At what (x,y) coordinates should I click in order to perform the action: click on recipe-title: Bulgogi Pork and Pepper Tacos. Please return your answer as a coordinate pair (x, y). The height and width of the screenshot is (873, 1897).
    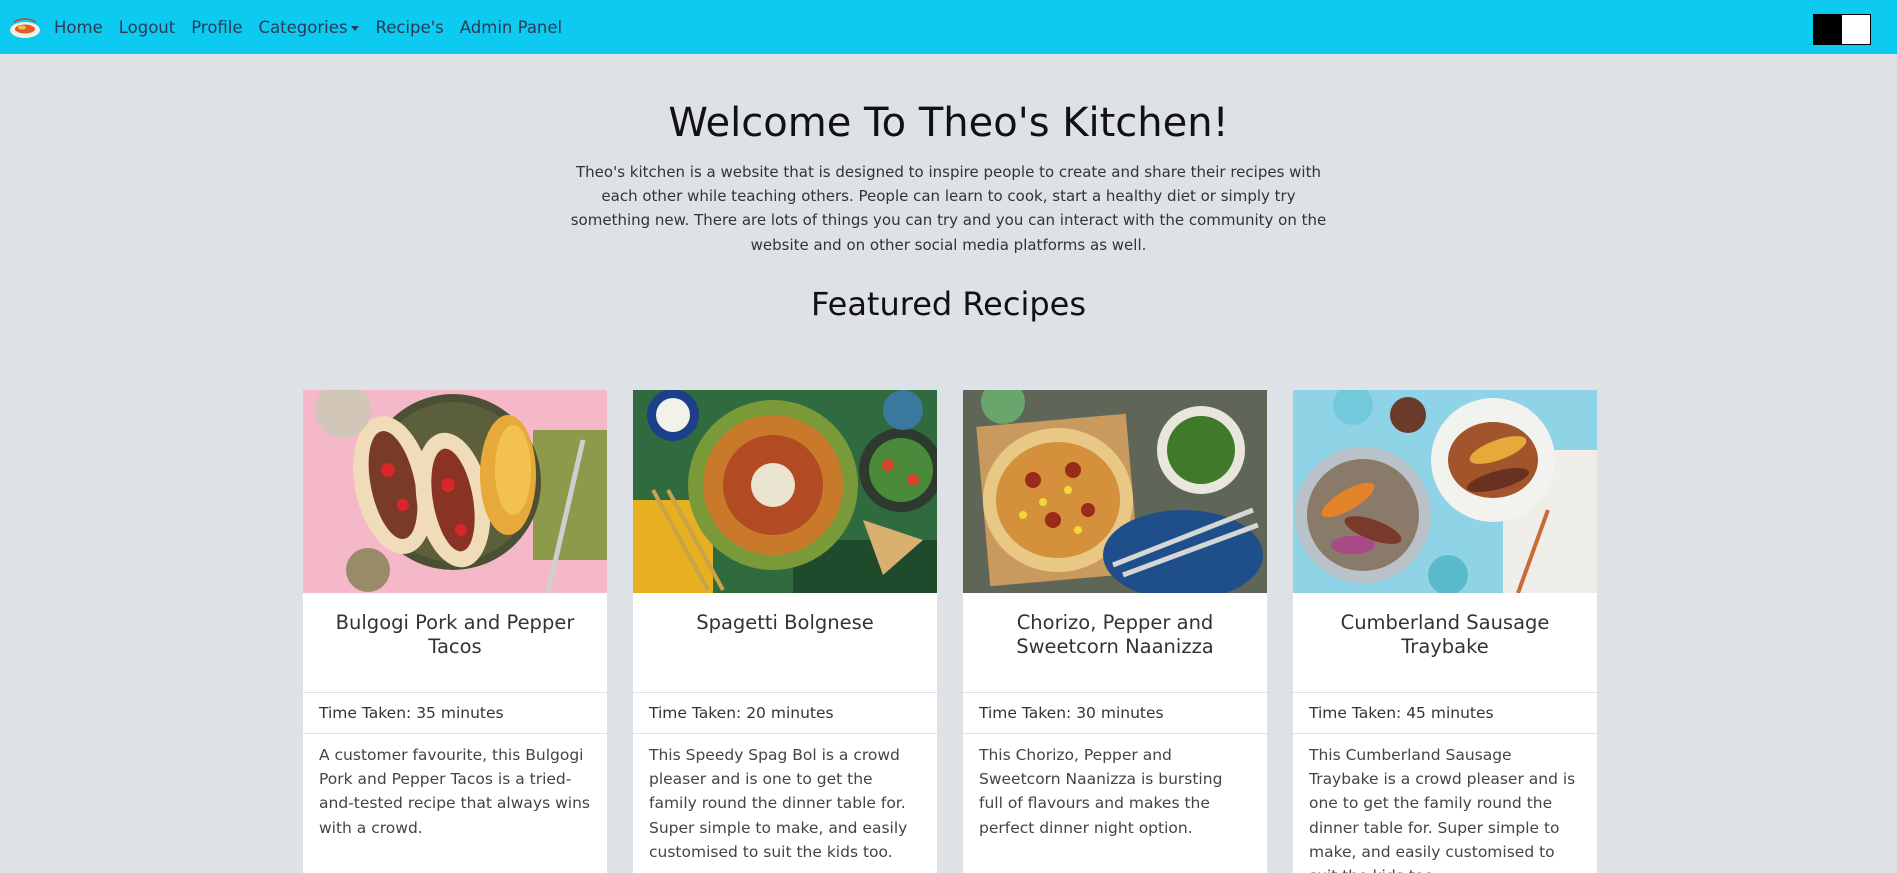
    Looking at the image, I should click on (455, 643).